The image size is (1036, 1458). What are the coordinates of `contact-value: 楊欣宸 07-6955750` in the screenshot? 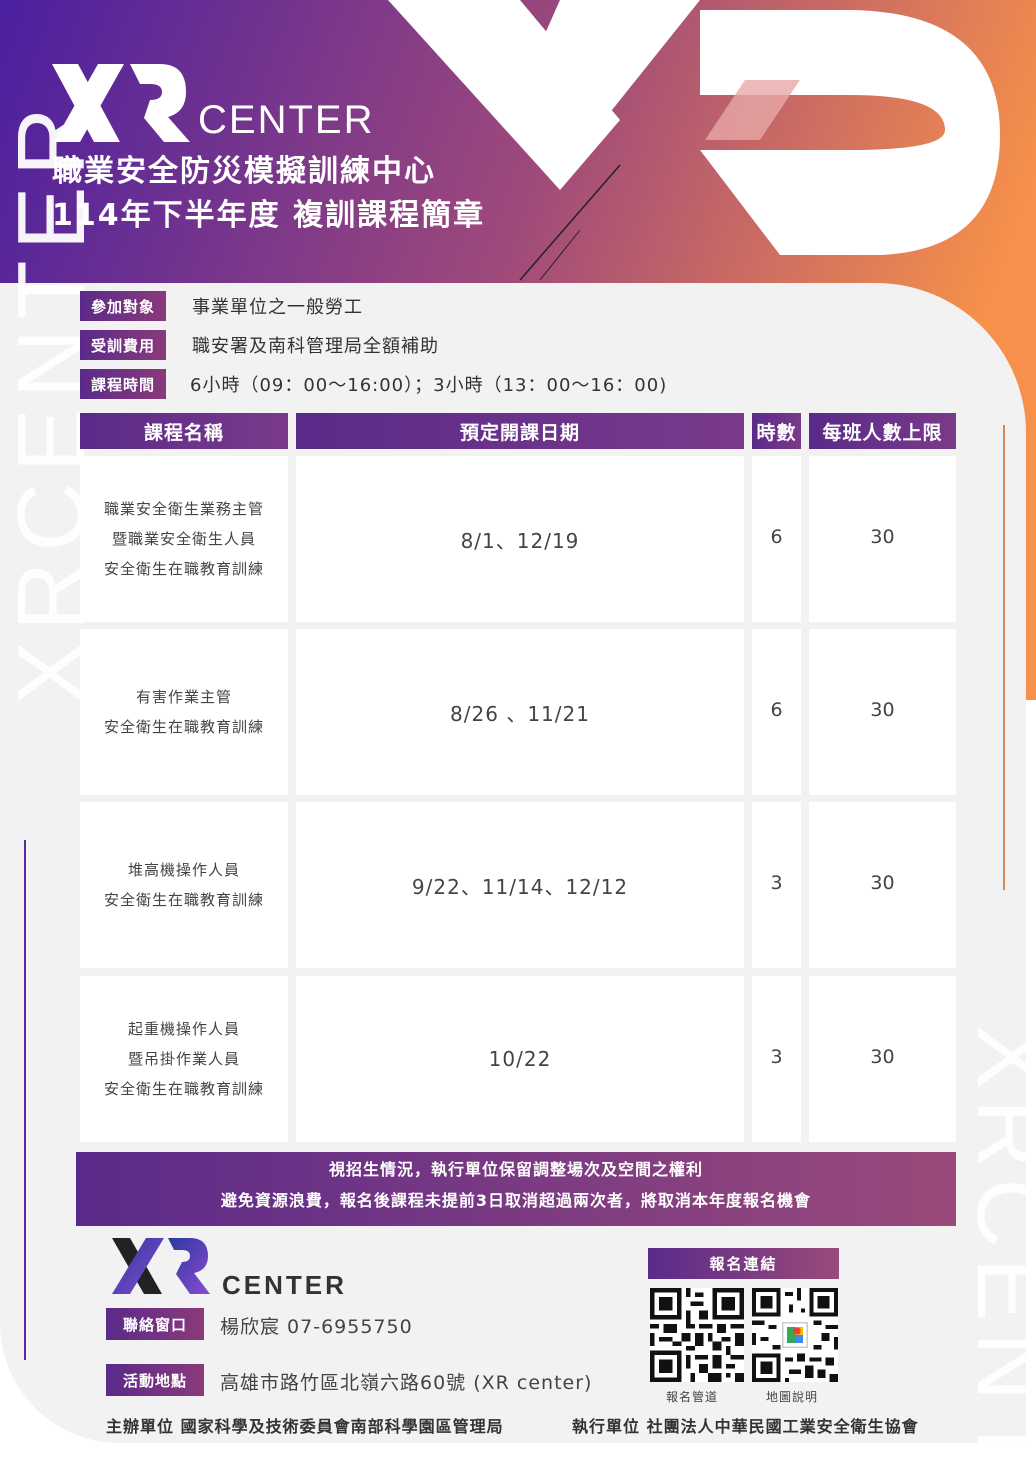 It's located at (316, 1327).